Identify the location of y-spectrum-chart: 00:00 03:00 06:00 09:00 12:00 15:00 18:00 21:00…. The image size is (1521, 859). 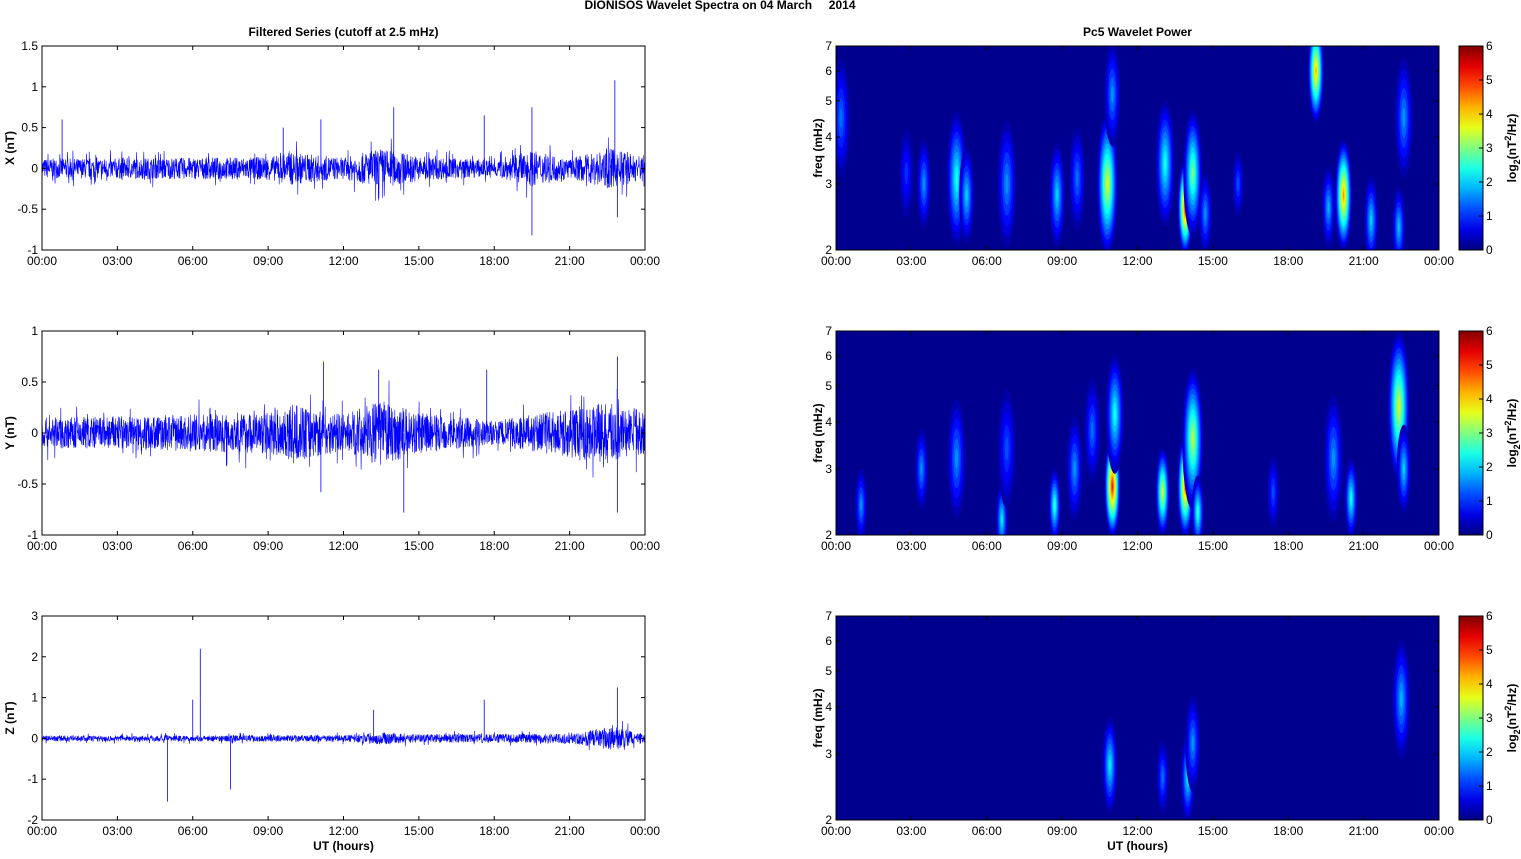
(1166, 438).